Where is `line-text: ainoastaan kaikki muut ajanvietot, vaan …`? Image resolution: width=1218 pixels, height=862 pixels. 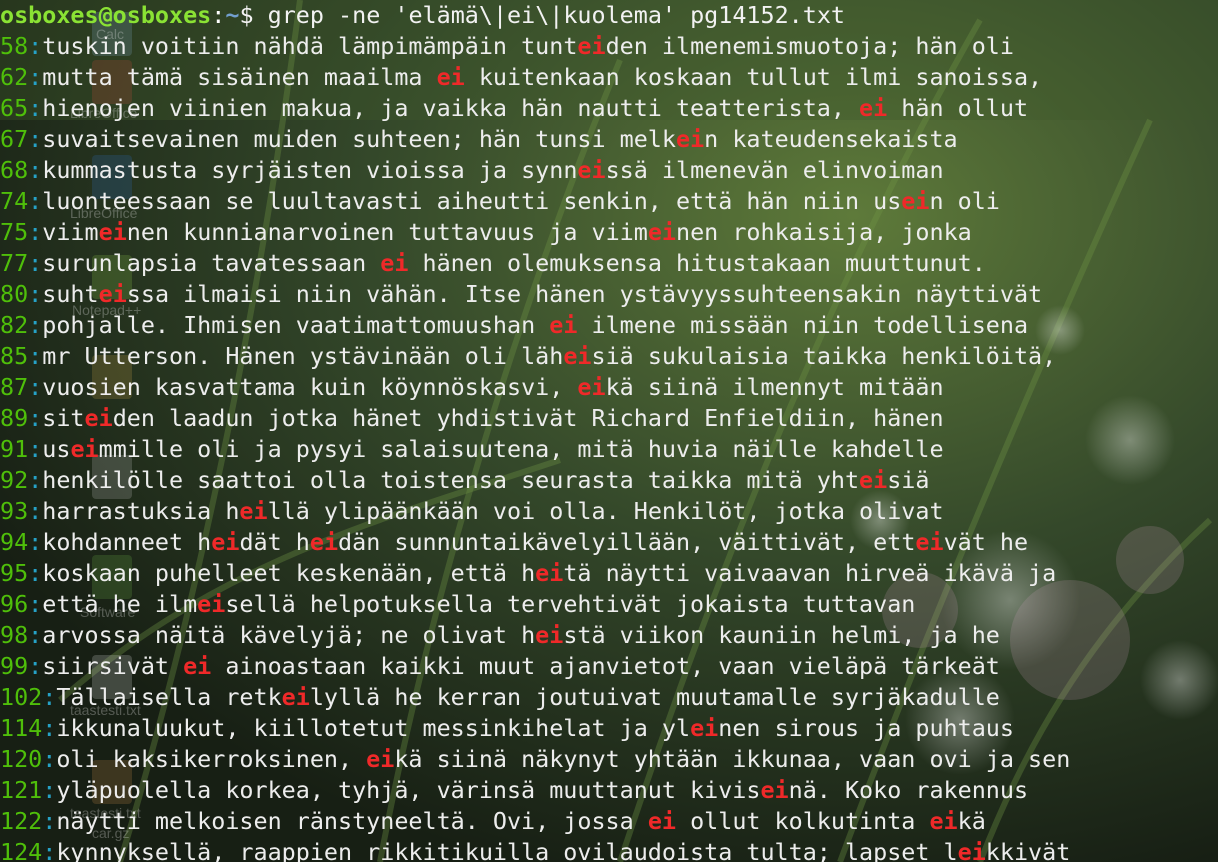
line-text: ainoastaan kaikki muut ajanvietot, vaan … is located at coordinates (605, 666).